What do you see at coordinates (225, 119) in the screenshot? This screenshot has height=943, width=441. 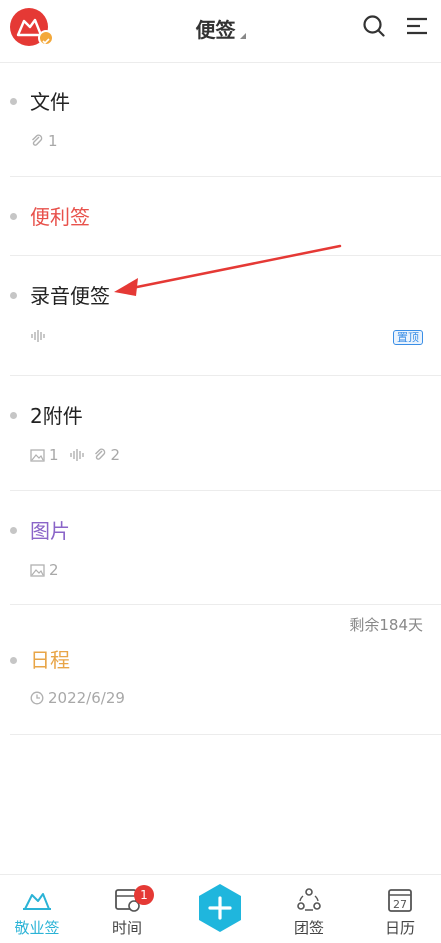 I see `note-item: 文件 1` at bounding box center [225, 119].